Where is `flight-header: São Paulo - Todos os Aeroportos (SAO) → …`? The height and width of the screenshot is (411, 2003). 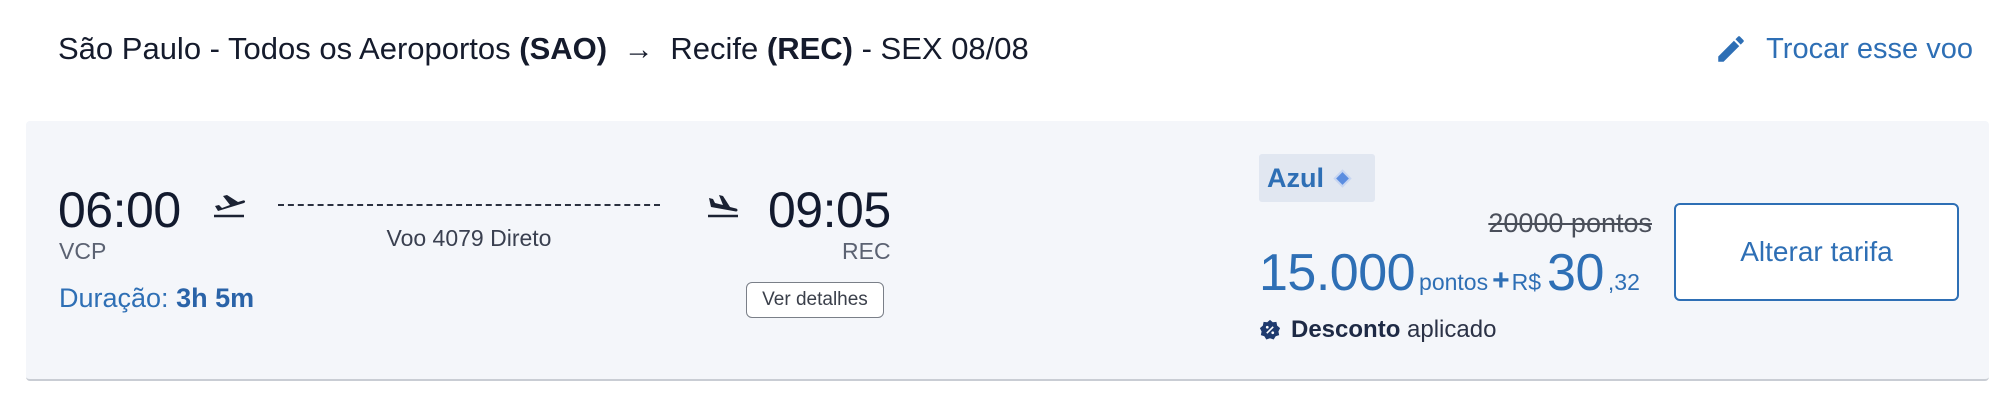 flight-header: São Paulo - Todos os Aeroportos (SAO) → … is located at coordinates (1015, 49).